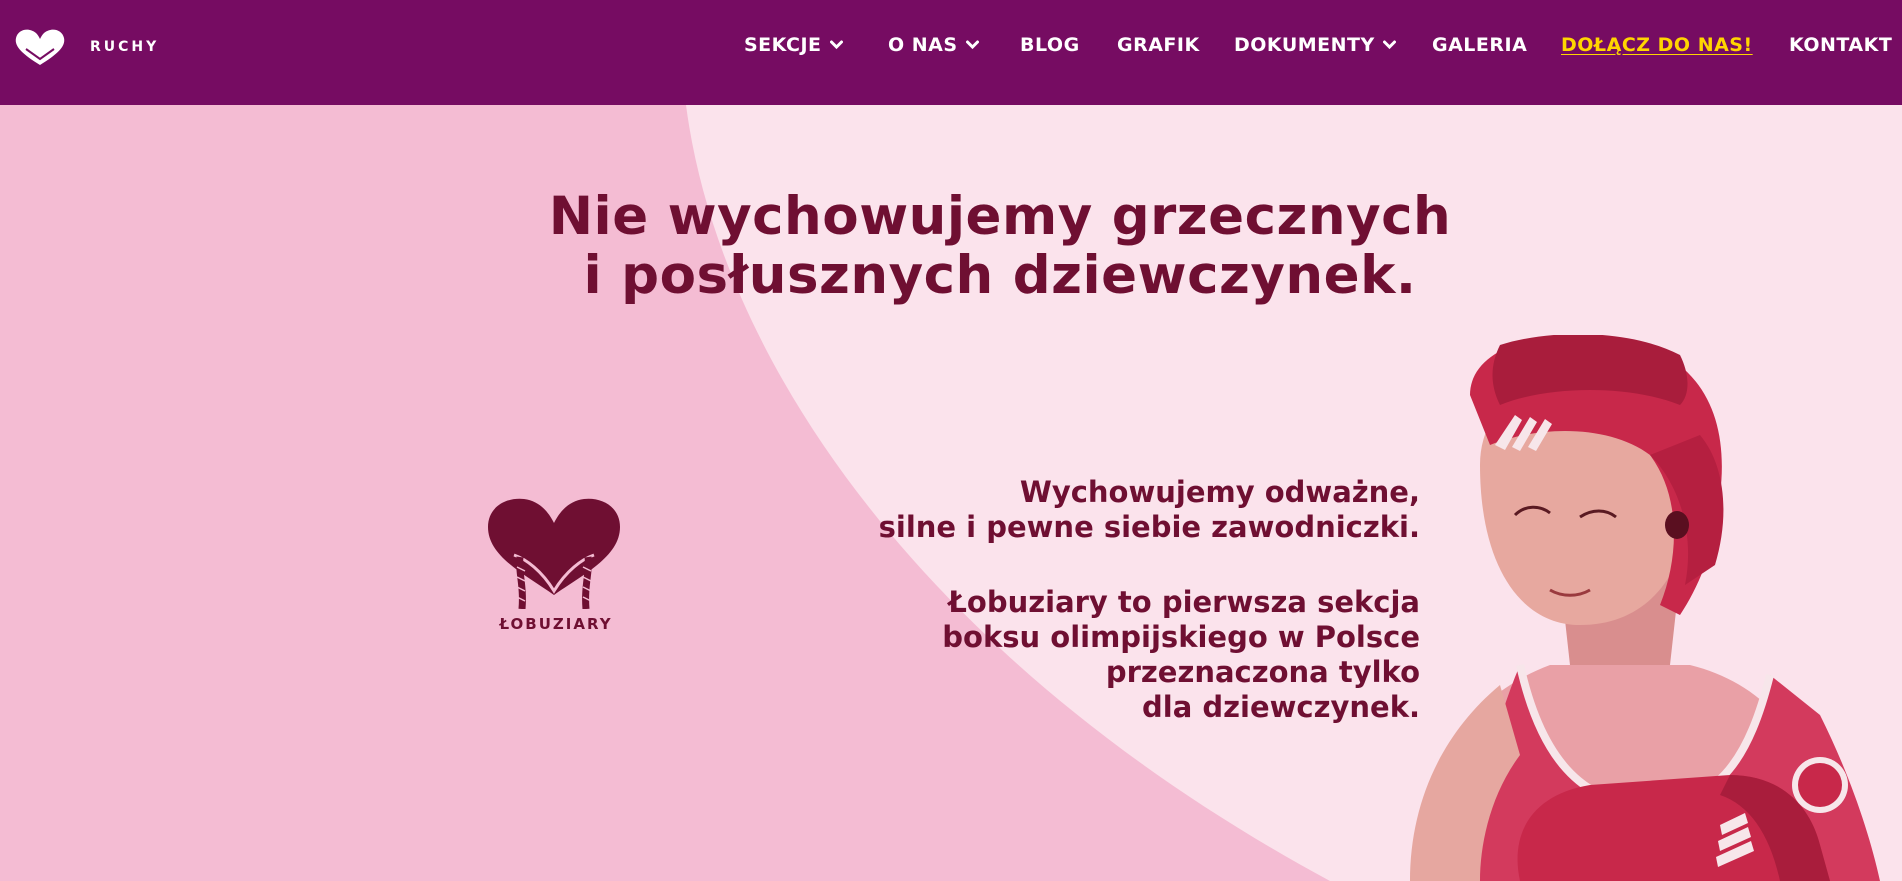 The width and height of the screenshot is (1902, 881). I want to click on heart-gloves-icon, so click(40, 47).